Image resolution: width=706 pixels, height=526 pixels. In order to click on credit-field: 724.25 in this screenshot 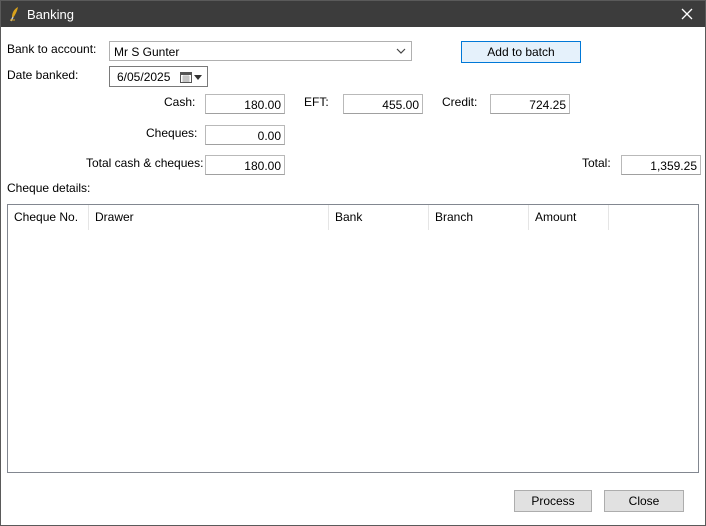, I will do `click(530, 104)`.